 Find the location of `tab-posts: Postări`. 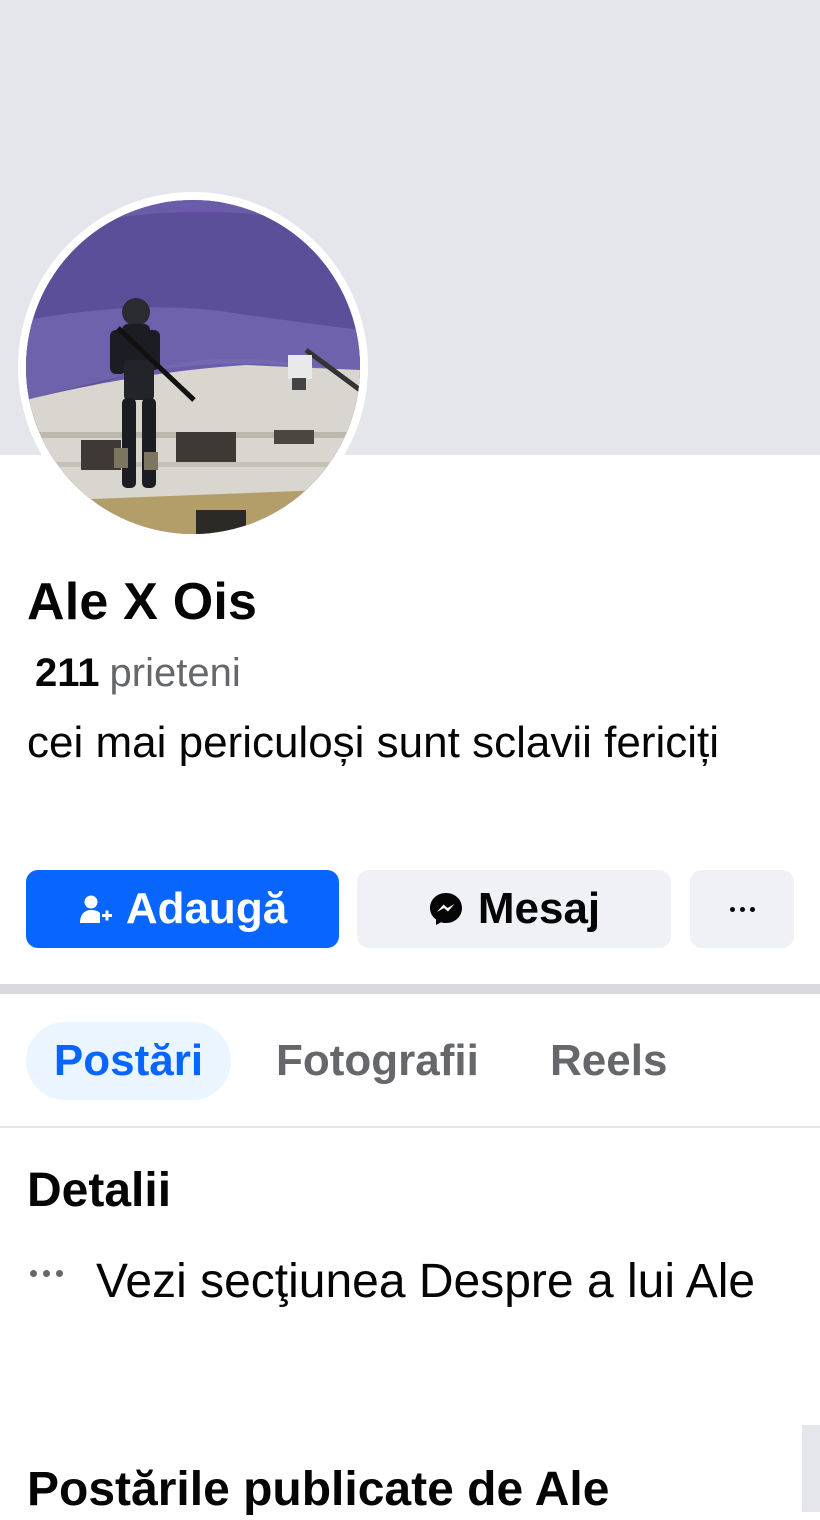

tab-posts: Postări is located at coordinates (128, 1061).